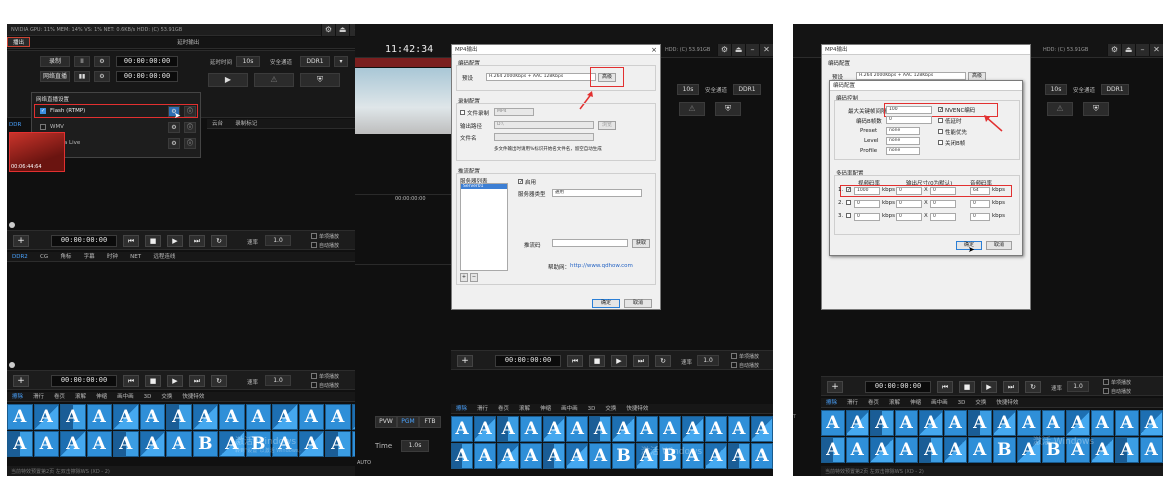  I want to click on tab-transition: 伸缩, so click(101, 397).